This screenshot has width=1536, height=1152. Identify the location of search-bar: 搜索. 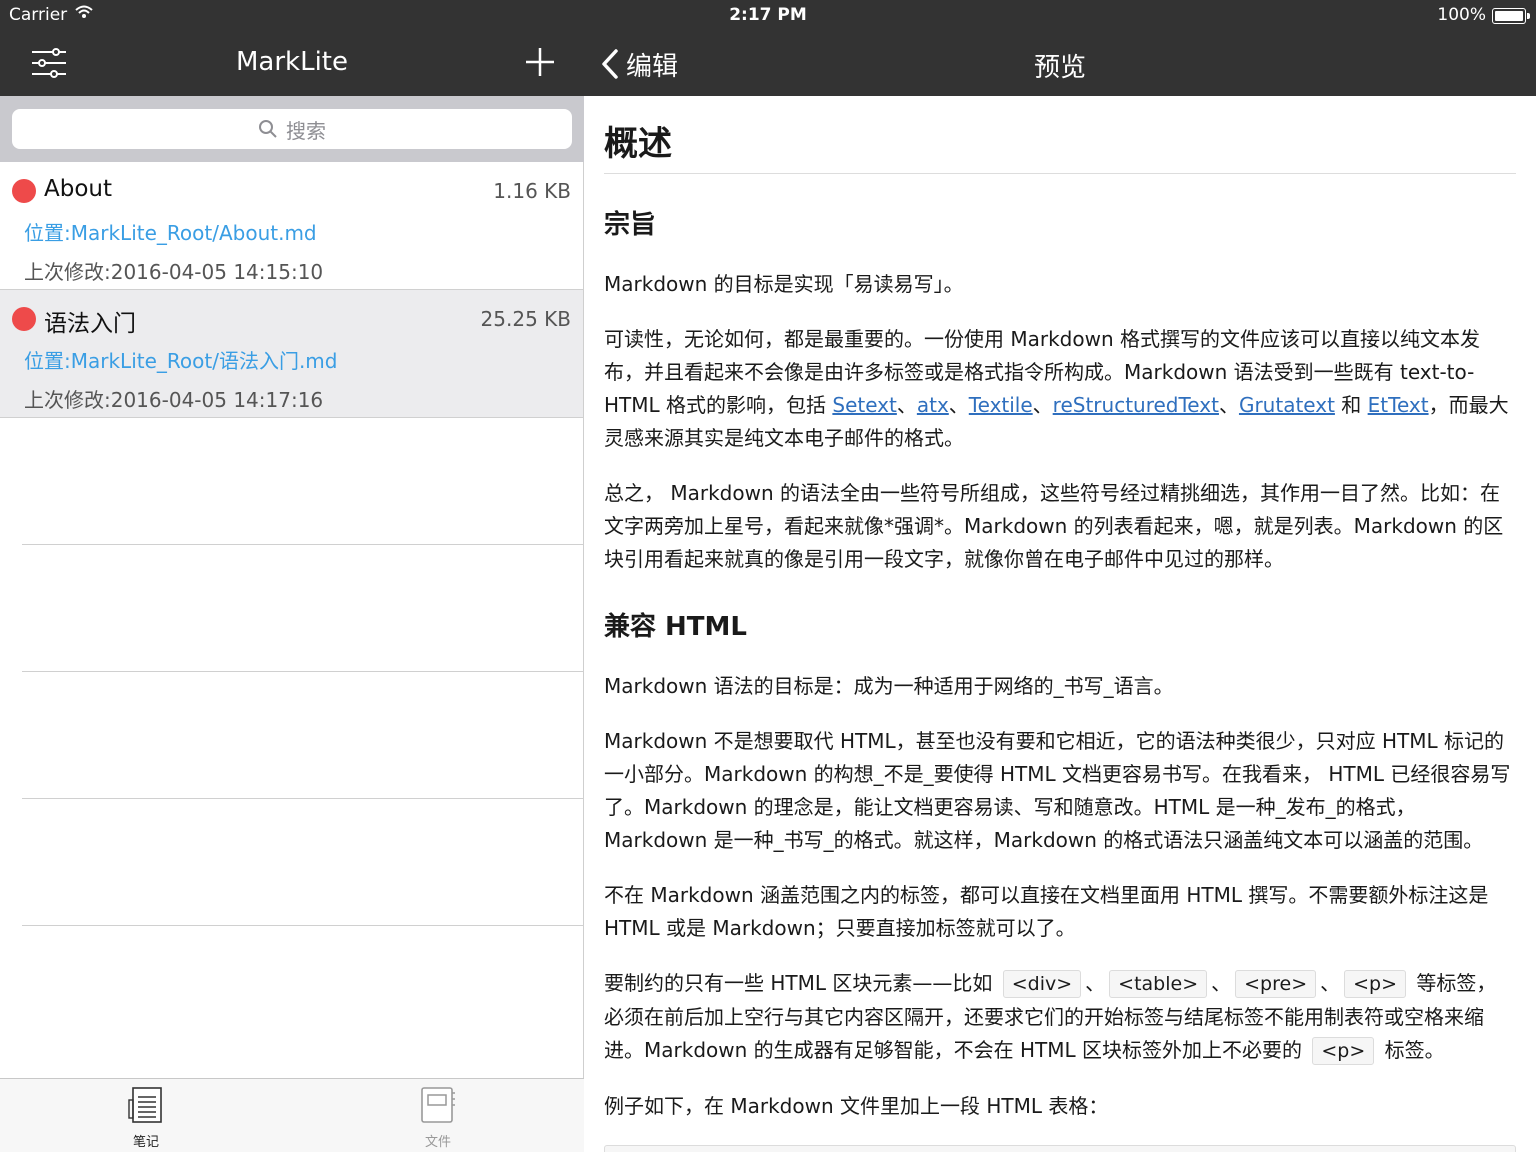
(292, 129).